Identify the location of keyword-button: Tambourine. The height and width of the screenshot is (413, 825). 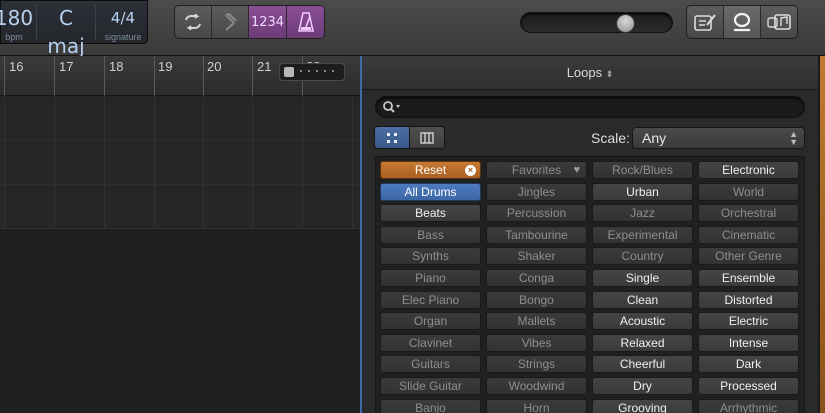
(536, 234).